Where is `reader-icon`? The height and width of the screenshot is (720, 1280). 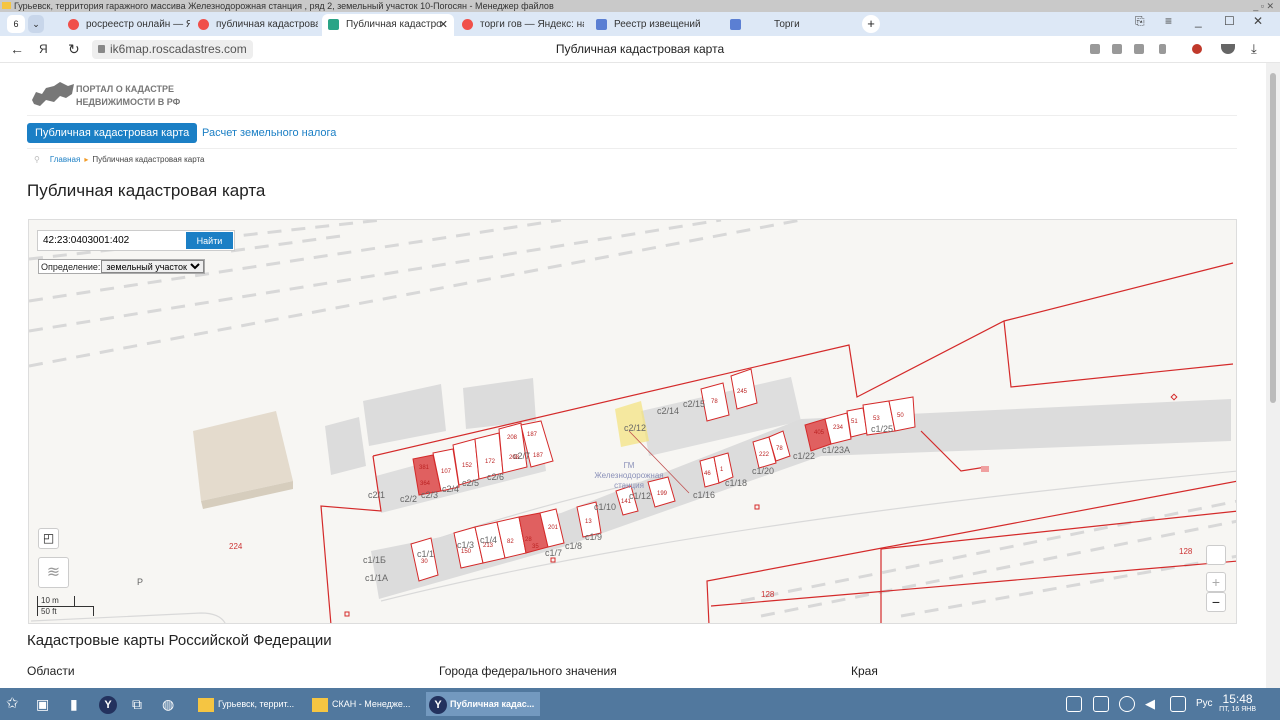
reader-icon is located at coordinates (1117, 49).